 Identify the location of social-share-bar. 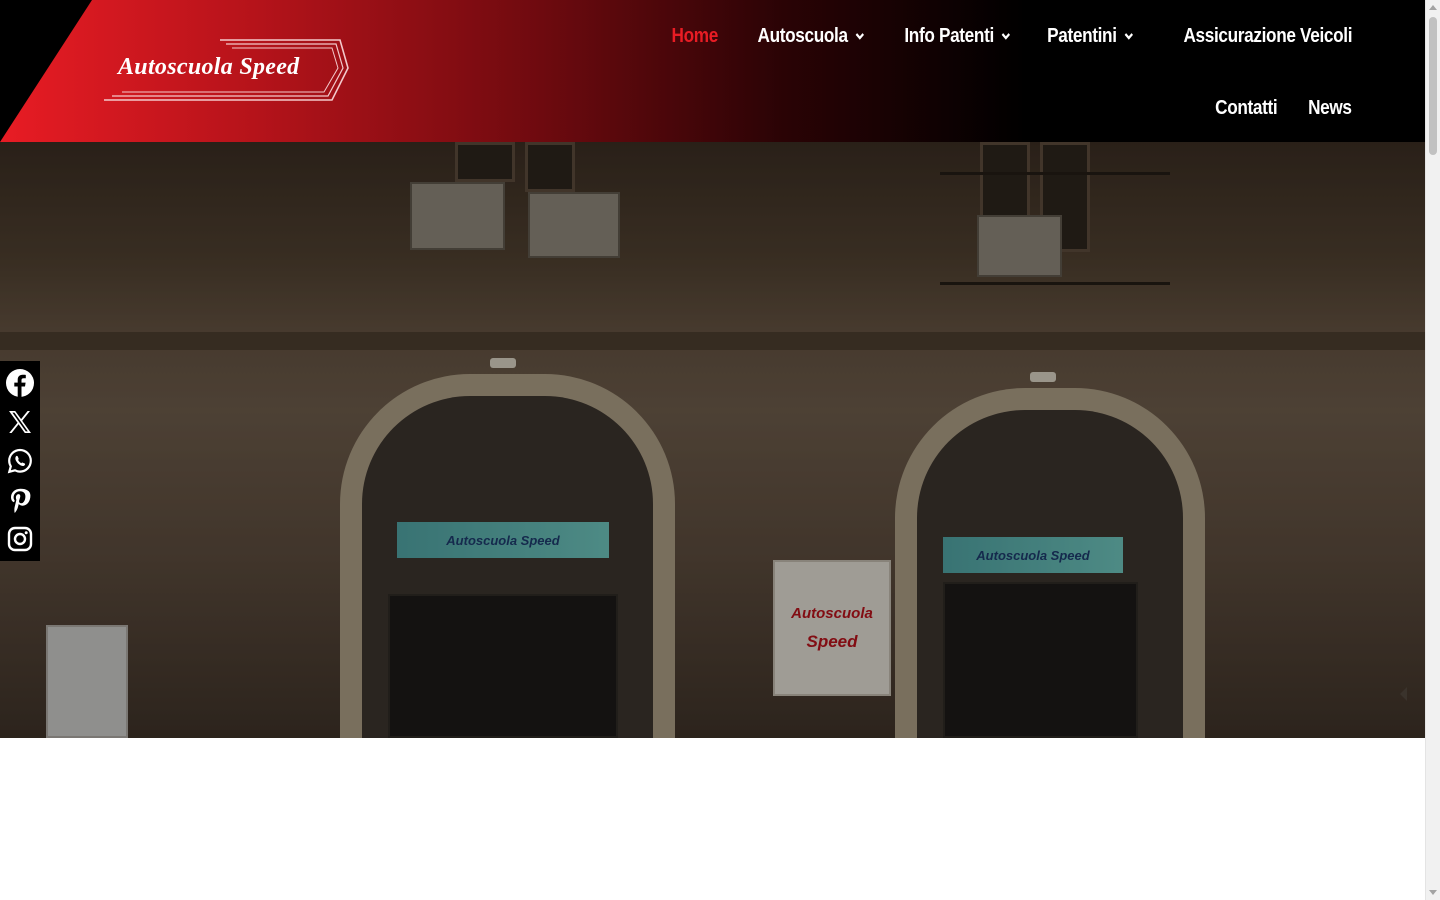
(20, 461).